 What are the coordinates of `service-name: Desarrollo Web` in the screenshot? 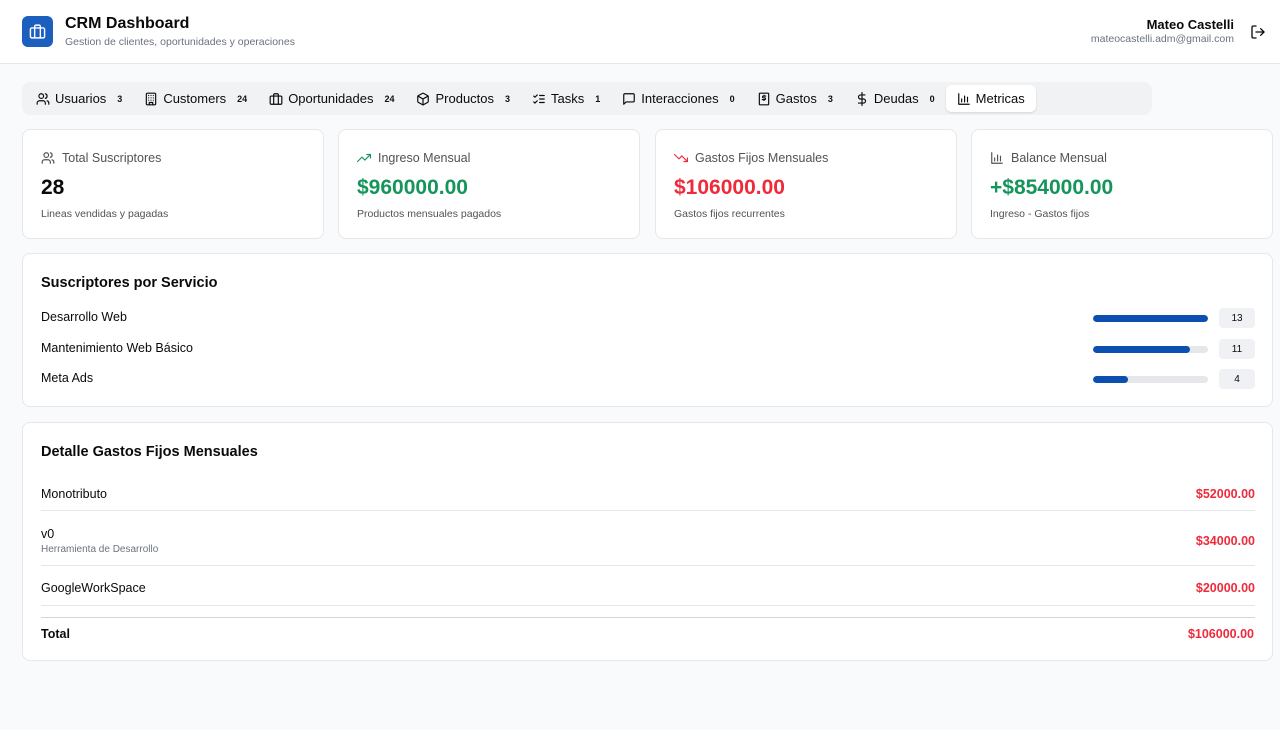 It's located at (84, 317).